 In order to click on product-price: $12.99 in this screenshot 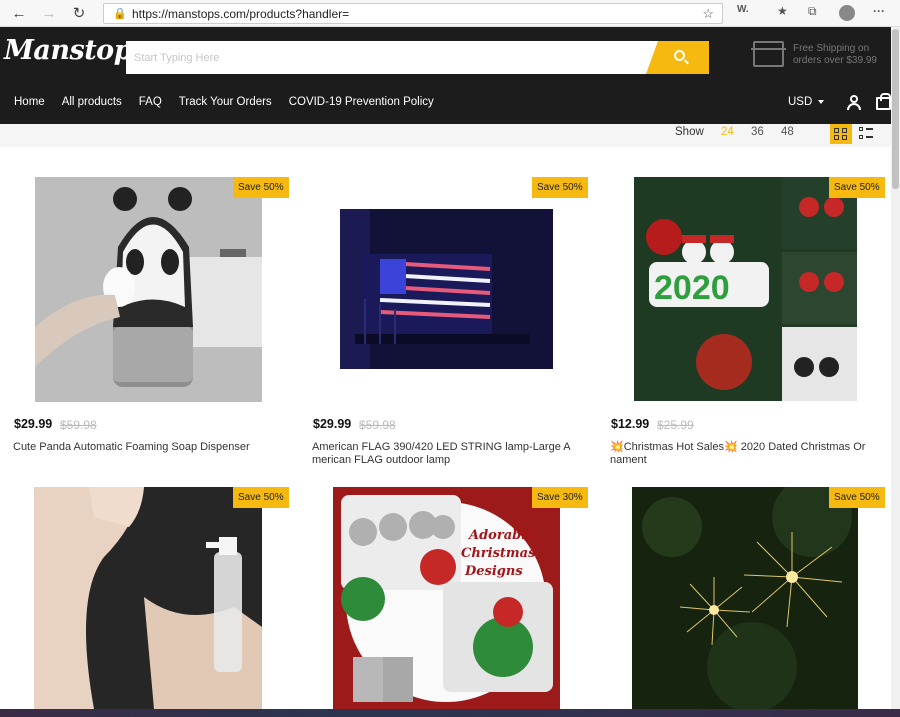, I will do `click(630, 424)`.